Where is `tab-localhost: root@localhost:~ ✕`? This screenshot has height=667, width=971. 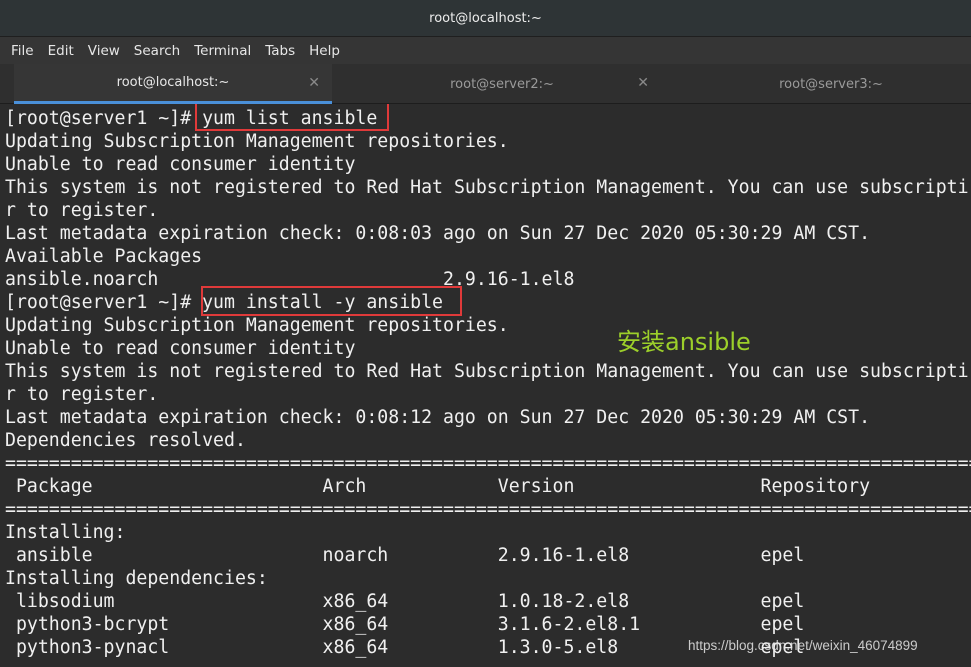 tab-localhost: root@localhost:~ ✕ is located at coordinates (173, 84).